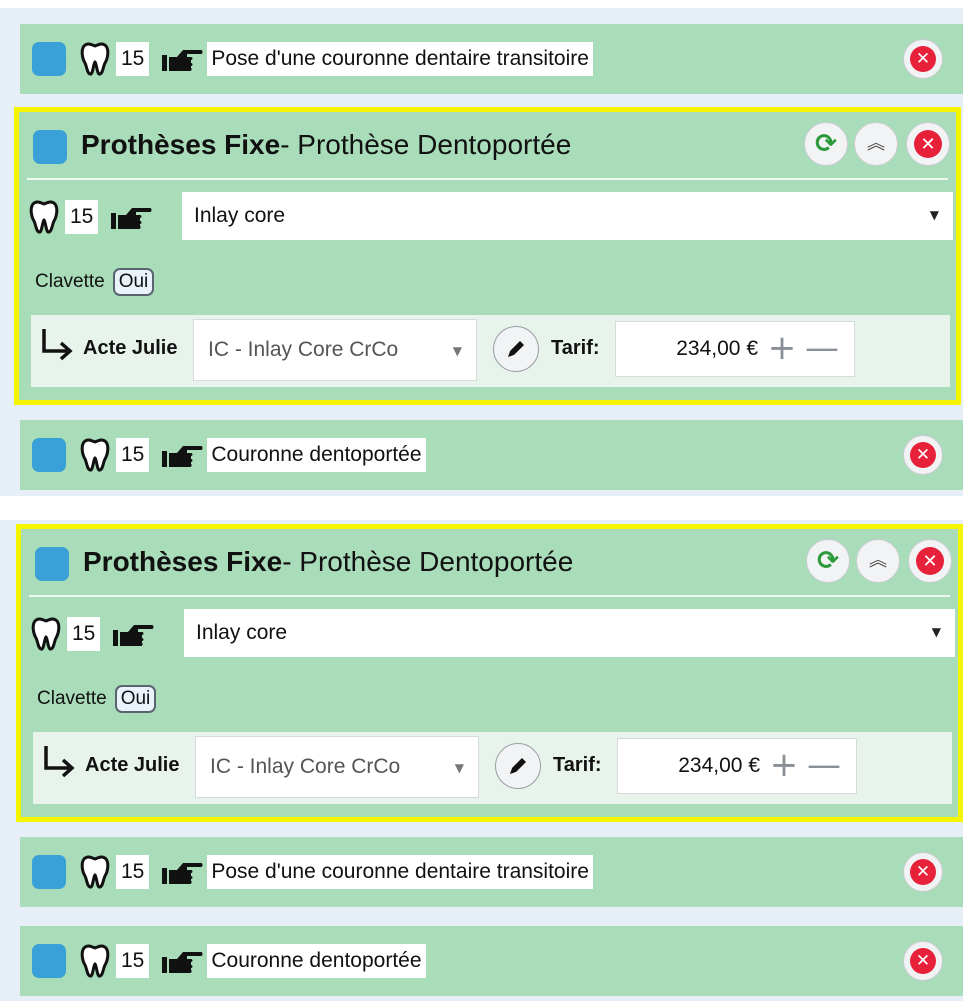 This screenshot has height=1001, width=963. I want to click on card-title: Prothèses Fixe- Prothèse Dentoportée, so click(328, 562).